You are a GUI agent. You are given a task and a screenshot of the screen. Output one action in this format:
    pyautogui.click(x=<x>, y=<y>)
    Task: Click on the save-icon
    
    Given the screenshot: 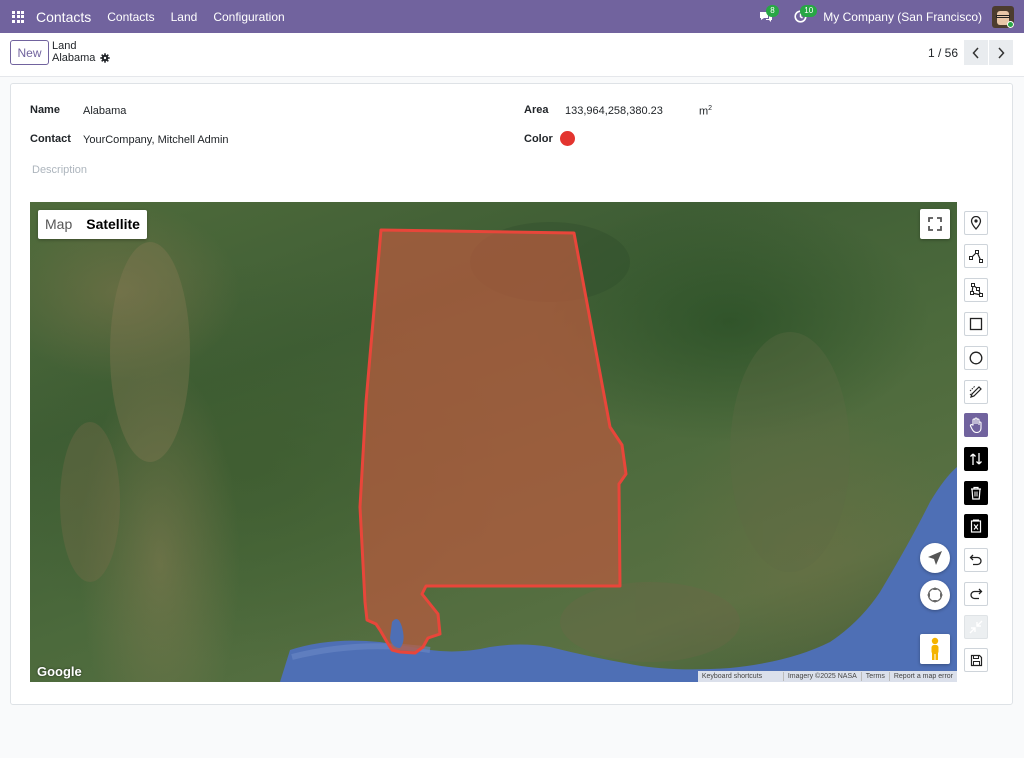 What is the action you would take?
    pyautogui.click(x=976, y=660)
    